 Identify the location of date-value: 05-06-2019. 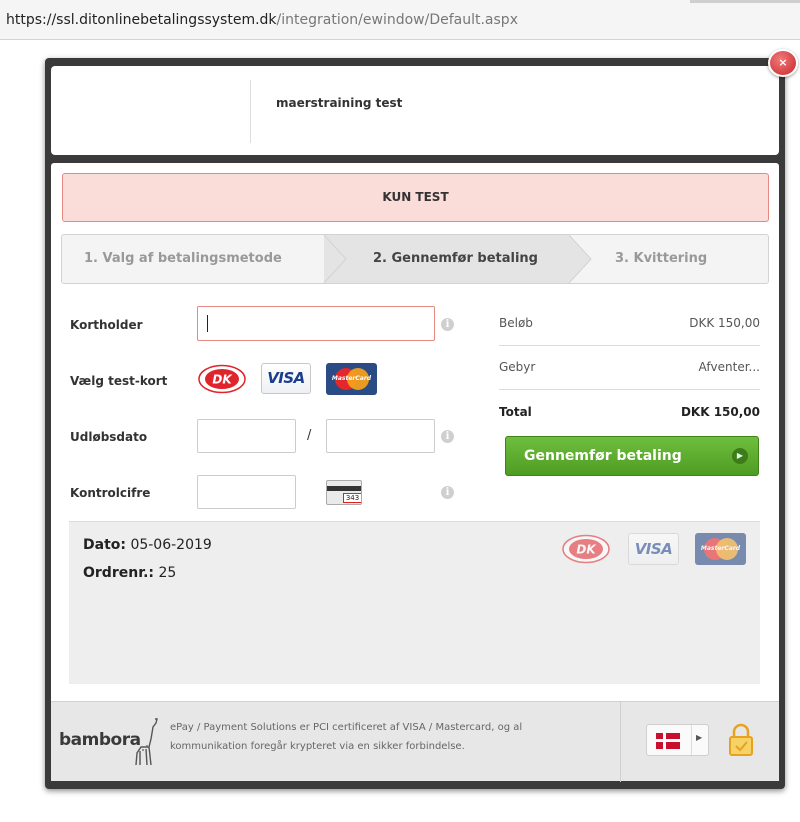
(171, 545).